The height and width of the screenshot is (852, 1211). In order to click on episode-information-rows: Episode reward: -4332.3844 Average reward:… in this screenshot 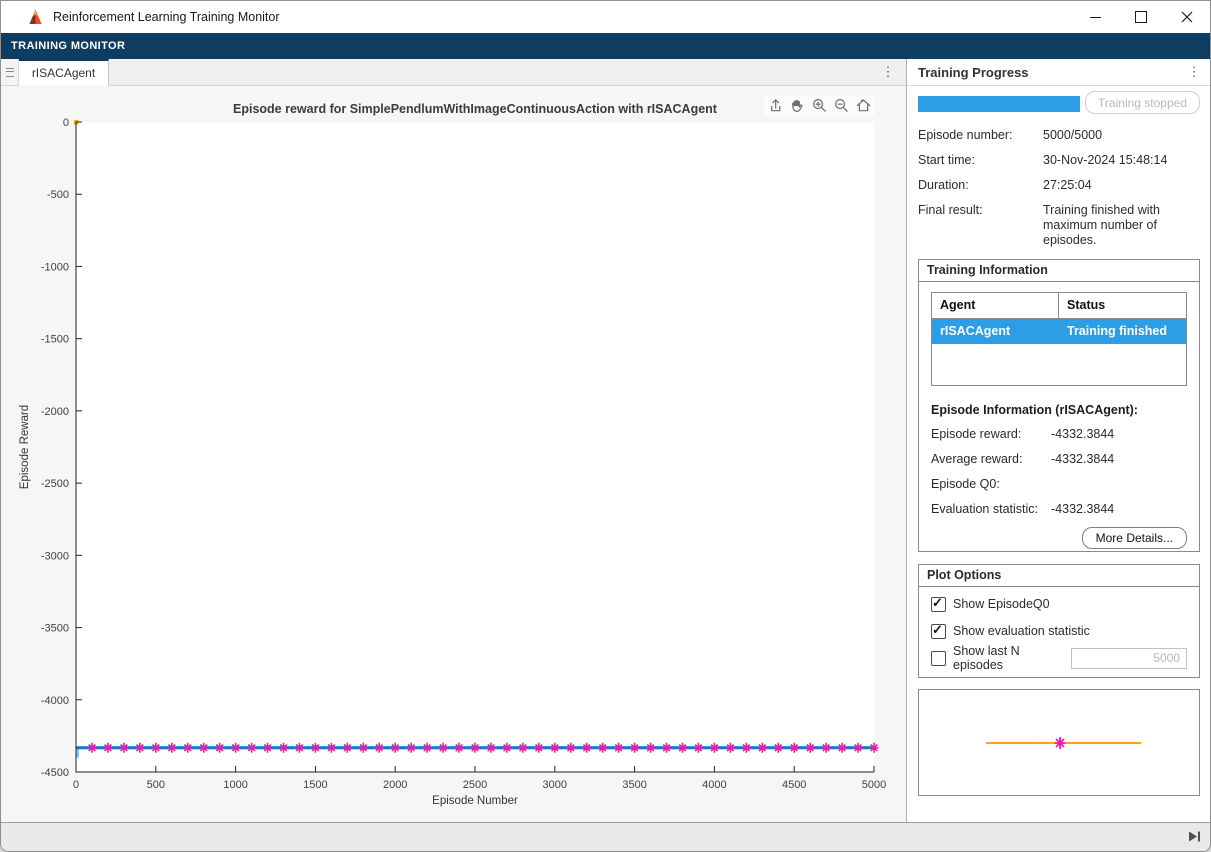, I will do `click(1059, 472)`.